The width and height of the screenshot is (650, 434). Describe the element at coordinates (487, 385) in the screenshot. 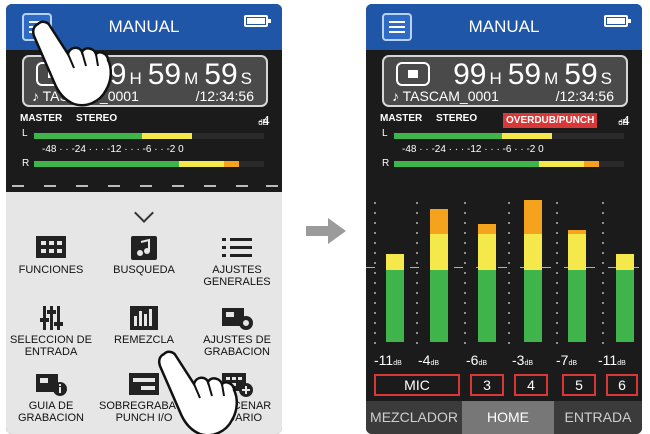

I see `input-3: 3` at that location.